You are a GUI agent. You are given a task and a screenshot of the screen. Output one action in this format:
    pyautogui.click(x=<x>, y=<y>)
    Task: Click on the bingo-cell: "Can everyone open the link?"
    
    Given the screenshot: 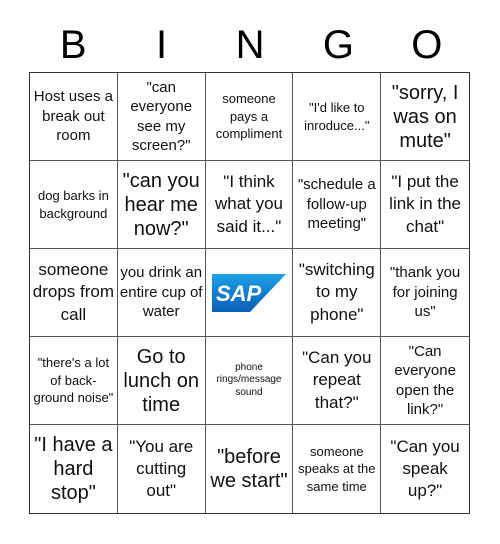 What is the action you would take?
    pyautogui.click(x=425, y=381)
    